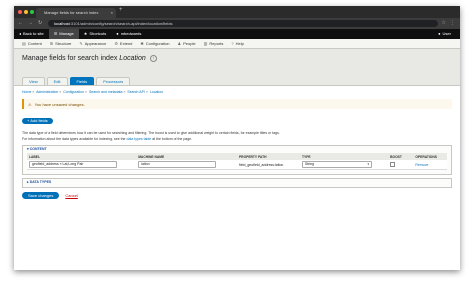  What do you see at coordinates (439, 33) in the screenshot?
I see `user-icon: ●` at bounding box center [439, 33].